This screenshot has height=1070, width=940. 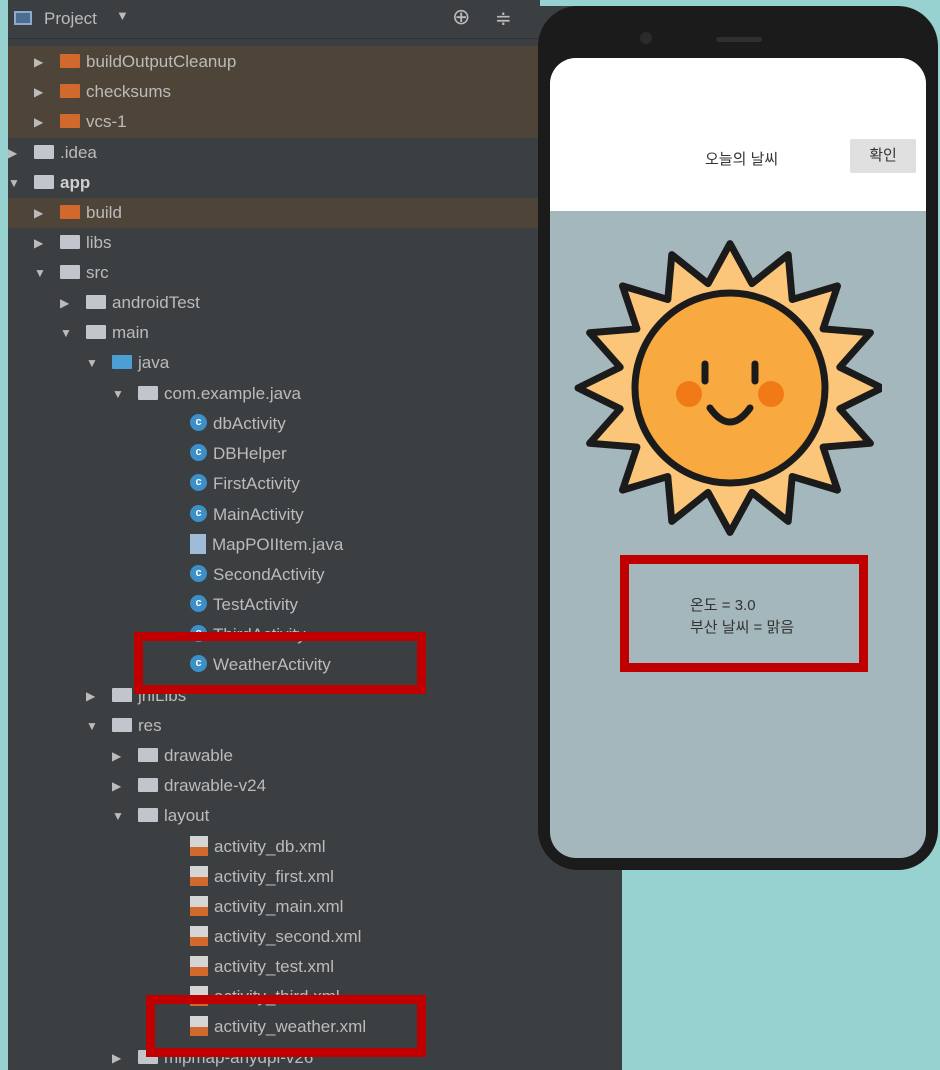 What do you see at coordinates (78, 213) in the screenshot?
I see `tree-item: ▶ build` at bounding box center [78, 213].